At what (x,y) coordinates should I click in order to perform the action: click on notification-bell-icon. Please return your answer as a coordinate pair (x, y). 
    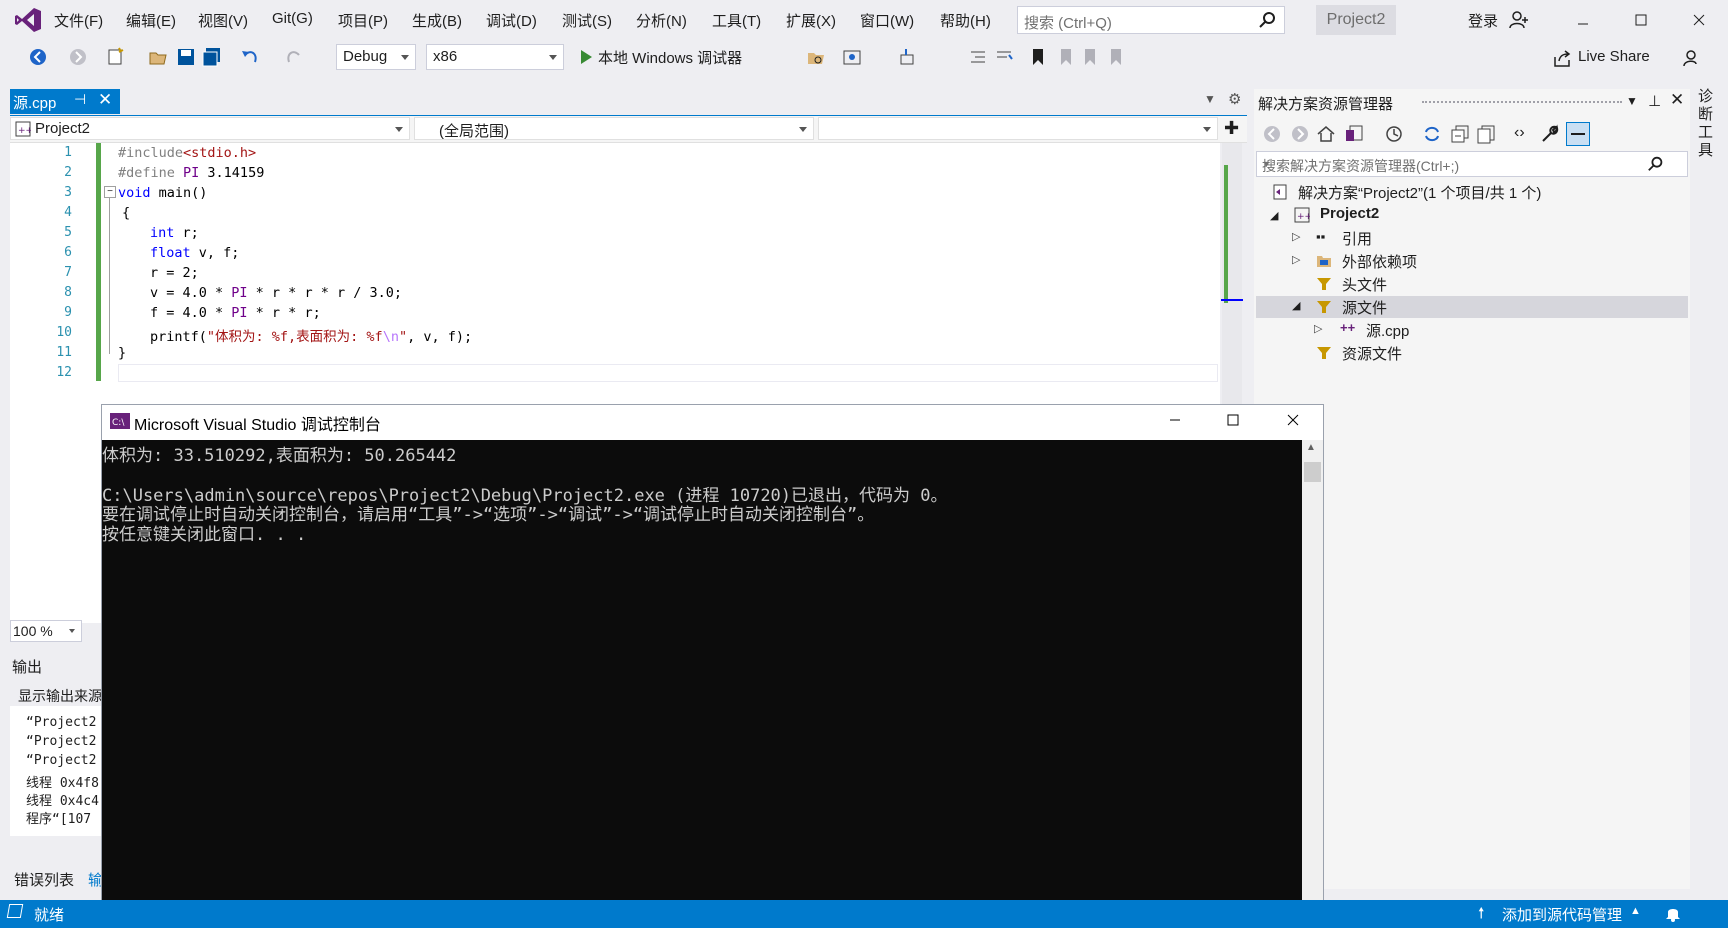
    Looking at the image, I should click on (1673, 913).